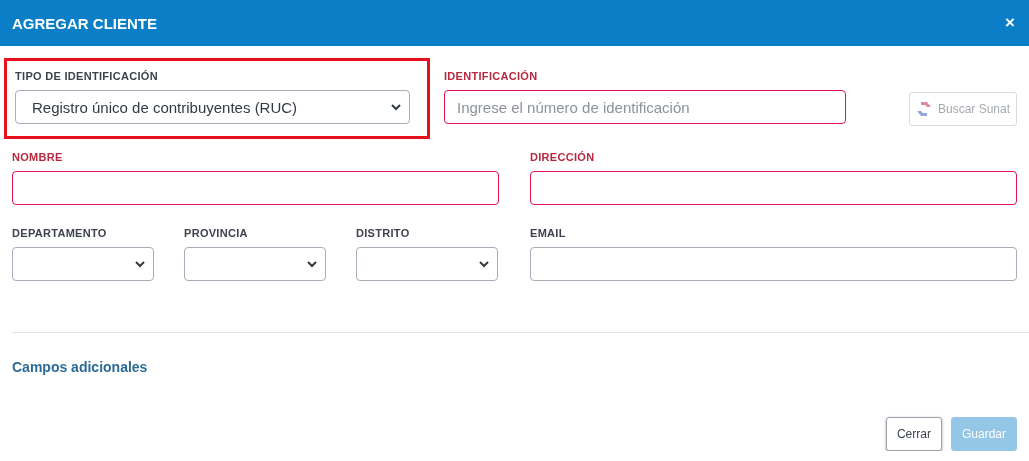 The height and width of the screenshot is (461, 1029). I want to click on select-field: Registro único de contribuyentes (RUC), so click(212, 107).